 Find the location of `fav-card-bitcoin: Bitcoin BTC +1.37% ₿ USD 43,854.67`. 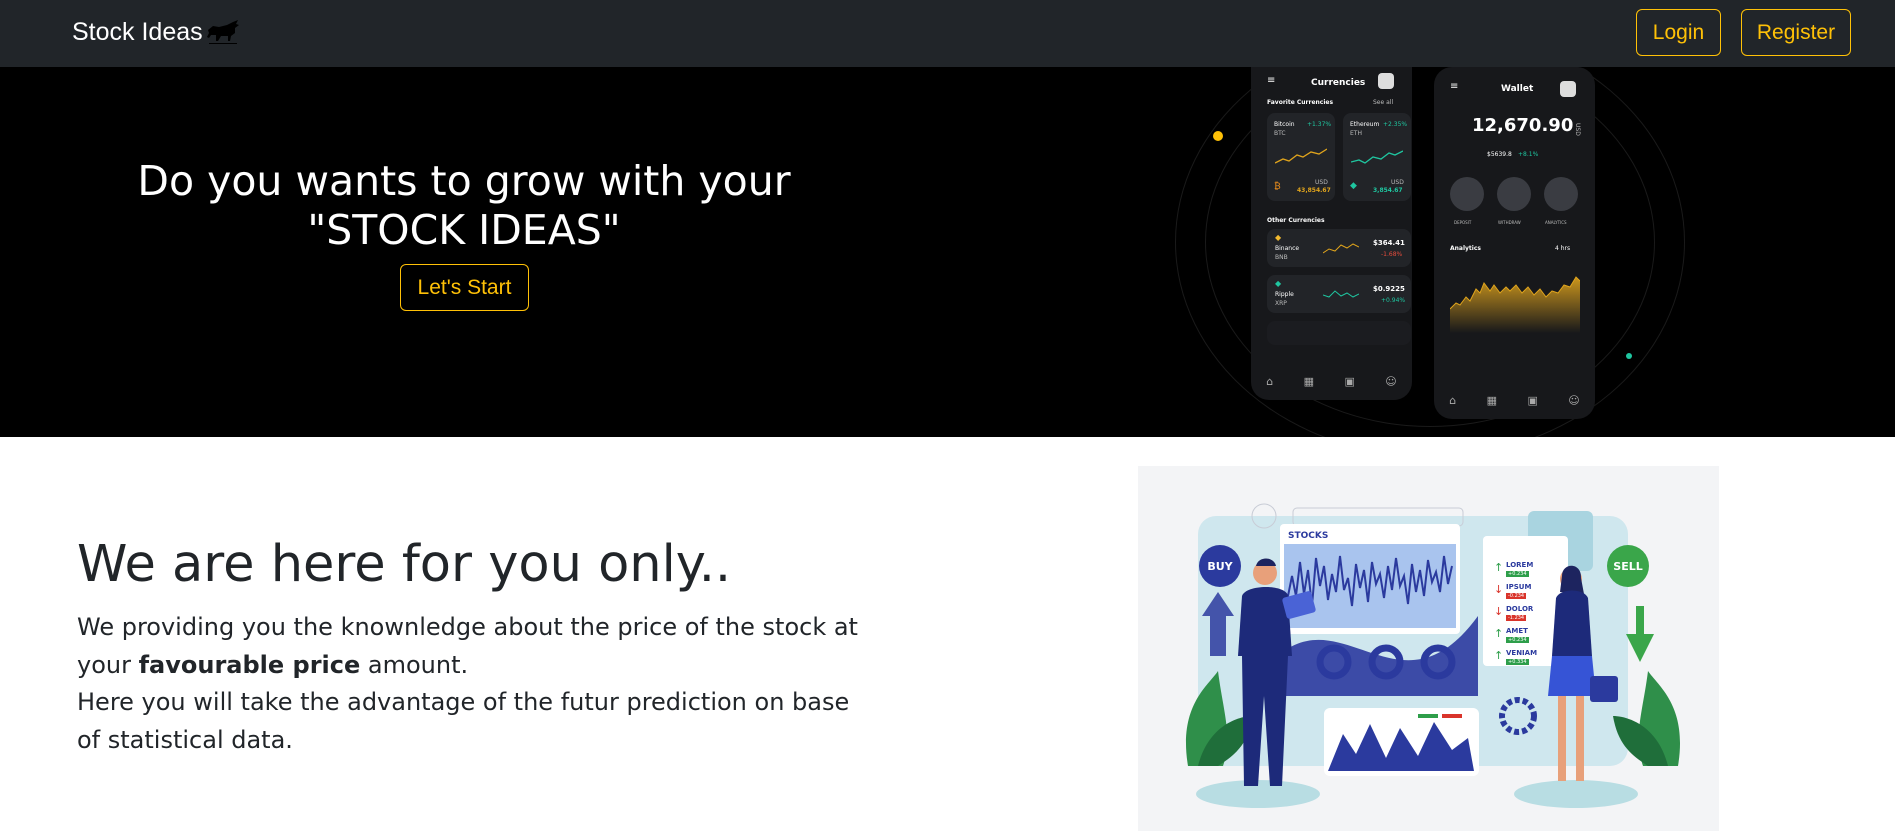

fav-card-bitcoin: Bitcoin BTC +1.37% ₿ USD 43,854.67 is located at coordinates (1301, 157).